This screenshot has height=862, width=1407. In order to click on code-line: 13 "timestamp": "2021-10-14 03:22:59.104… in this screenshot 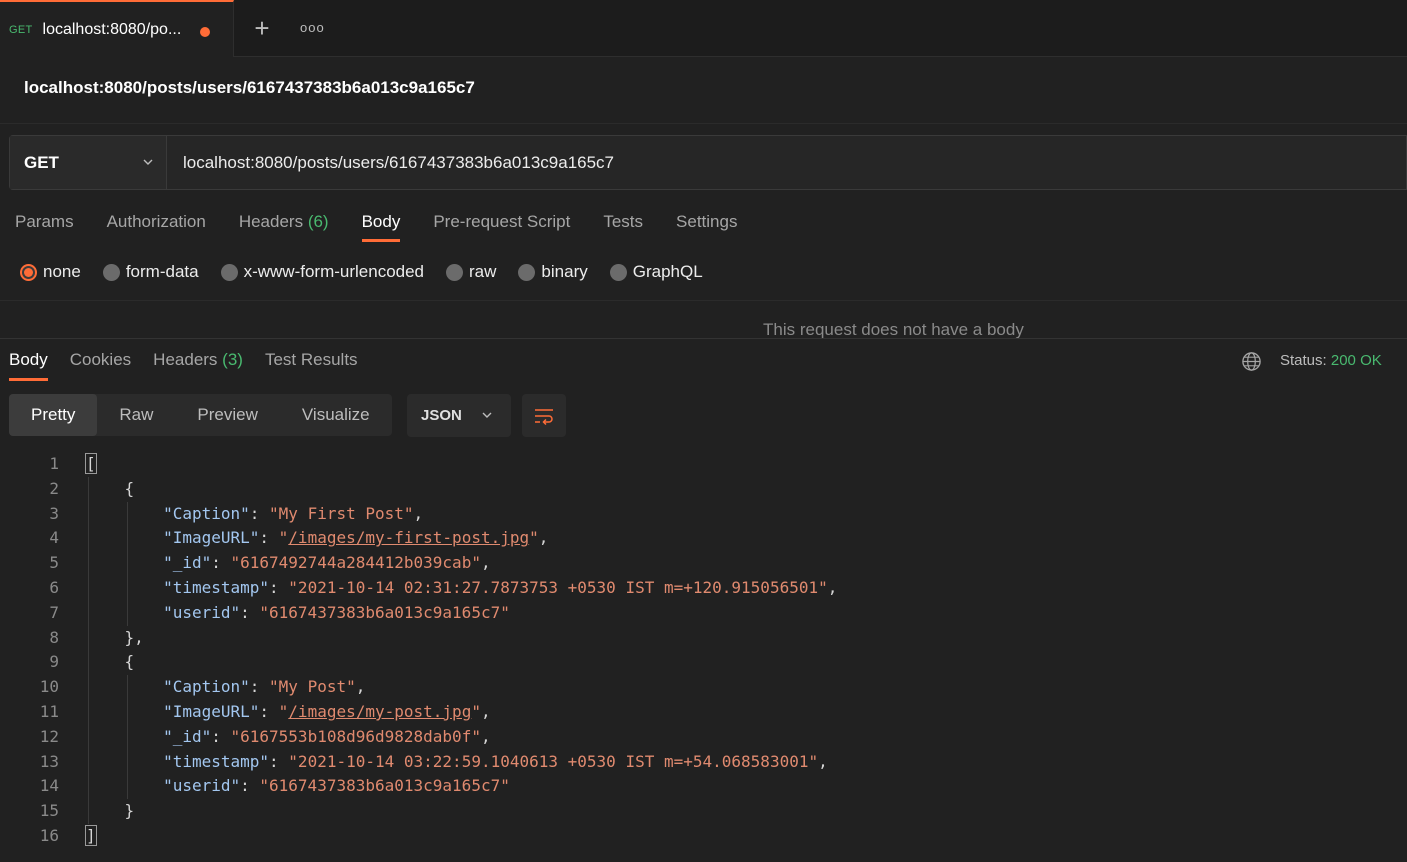, I will do `click(703, 762)`.